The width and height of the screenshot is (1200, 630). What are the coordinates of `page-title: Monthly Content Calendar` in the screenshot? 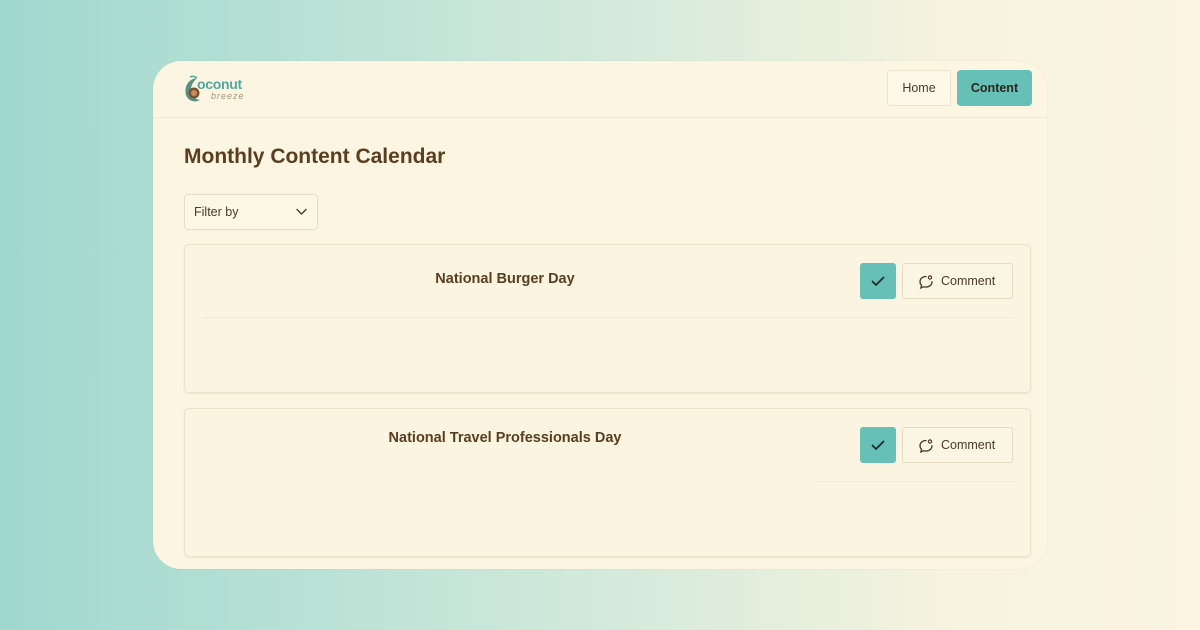 It's located at (315, 156).